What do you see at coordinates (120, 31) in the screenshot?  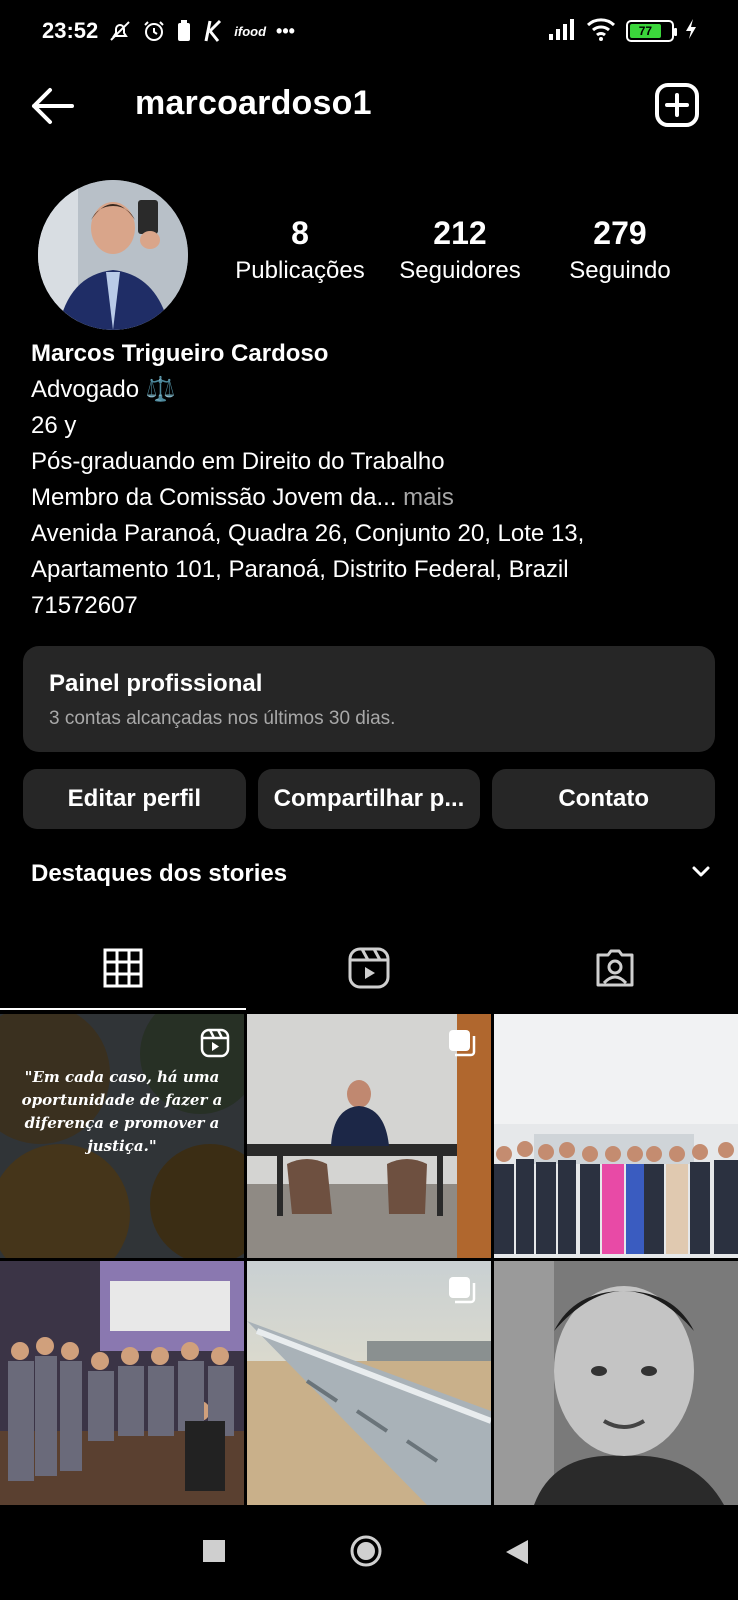 I see `mute-icon` at bounding box center [120, 31].